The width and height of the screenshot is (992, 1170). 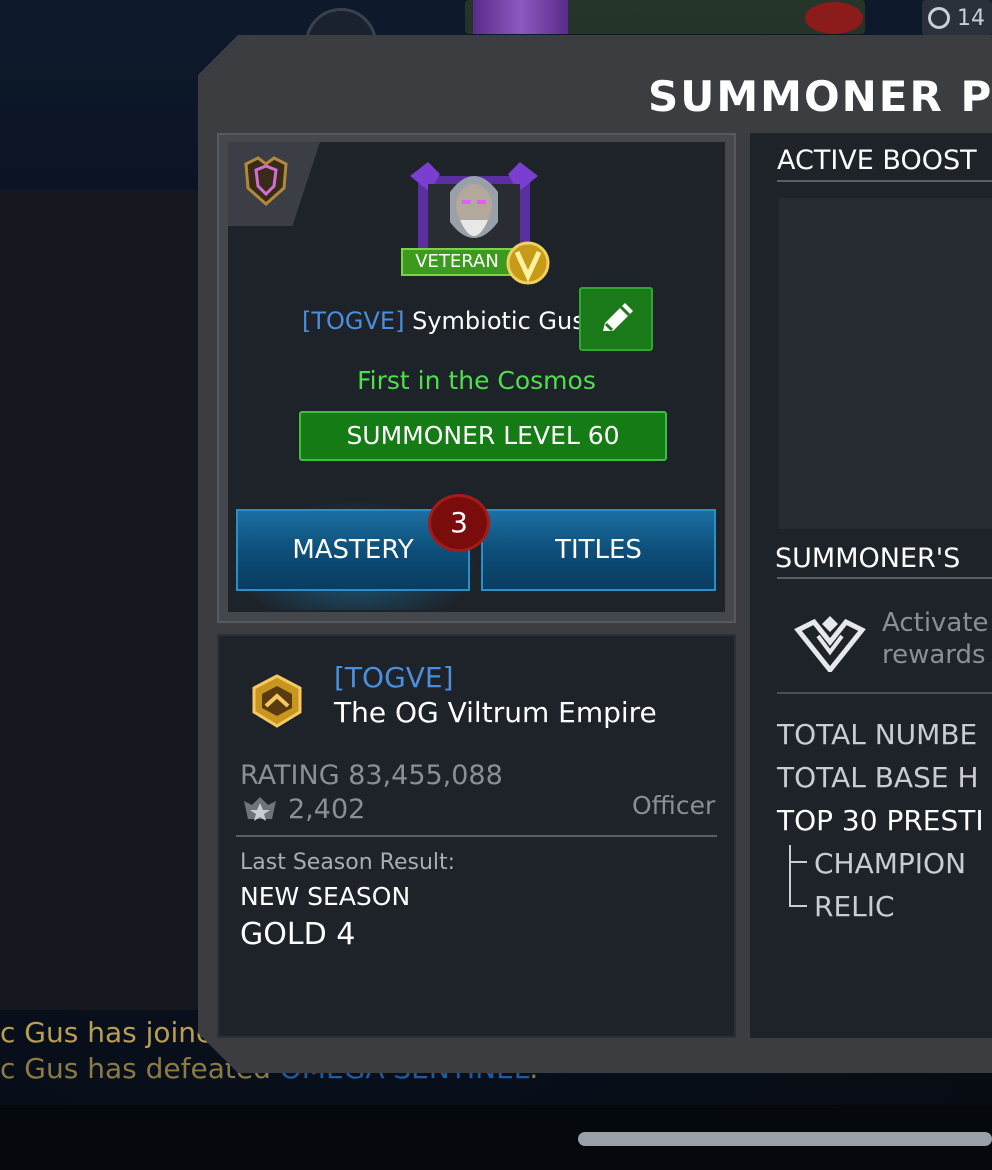 I want to click on player-name: [TOGVE] Symbiotic Gus, so click(x=443, y=321).